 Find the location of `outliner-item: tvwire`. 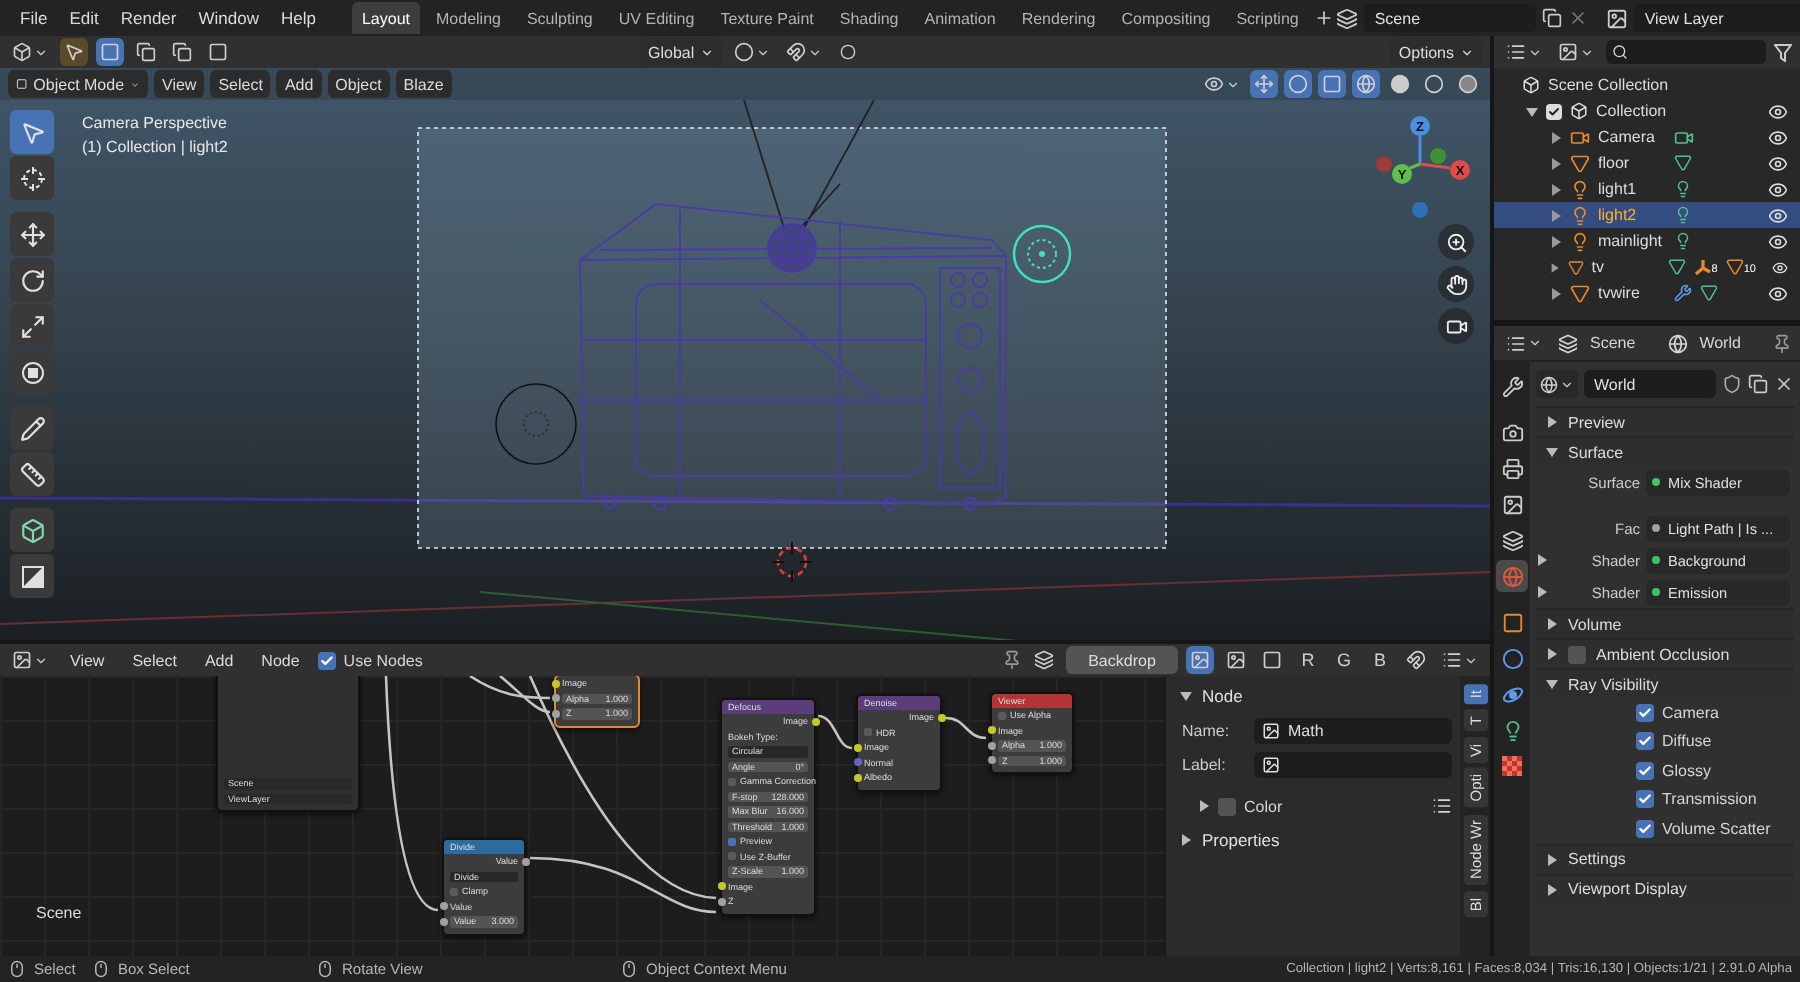

outliner-item: tvwire is located at coordinates (1647, 293).